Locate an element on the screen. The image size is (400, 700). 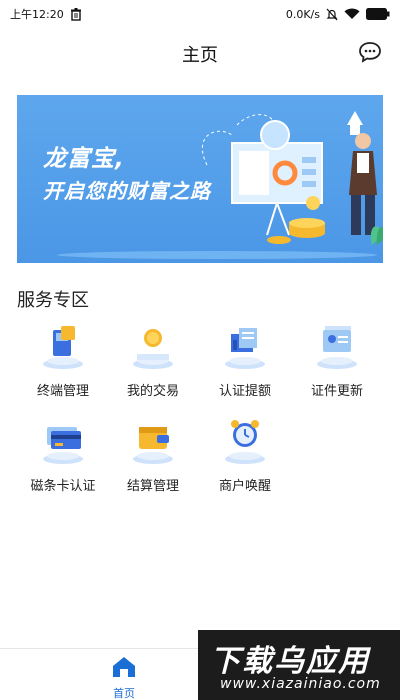
nav-home-tab: 首页 is located at coordinates (124, 677).